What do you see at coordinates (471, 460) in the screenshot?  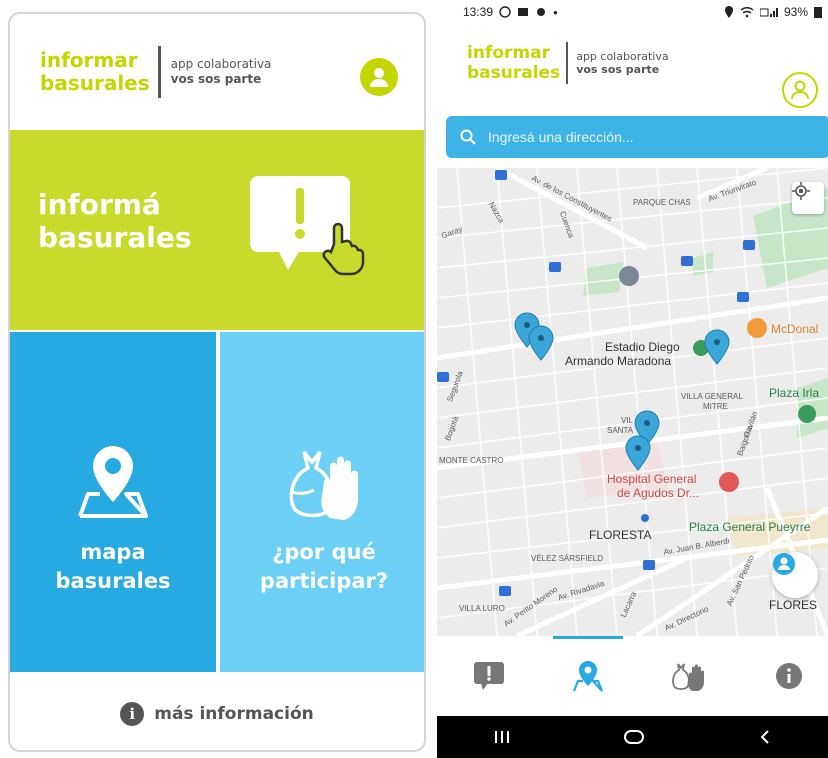 I see `map-label: MONTE CASTRO` at bounding box center [471, 460].